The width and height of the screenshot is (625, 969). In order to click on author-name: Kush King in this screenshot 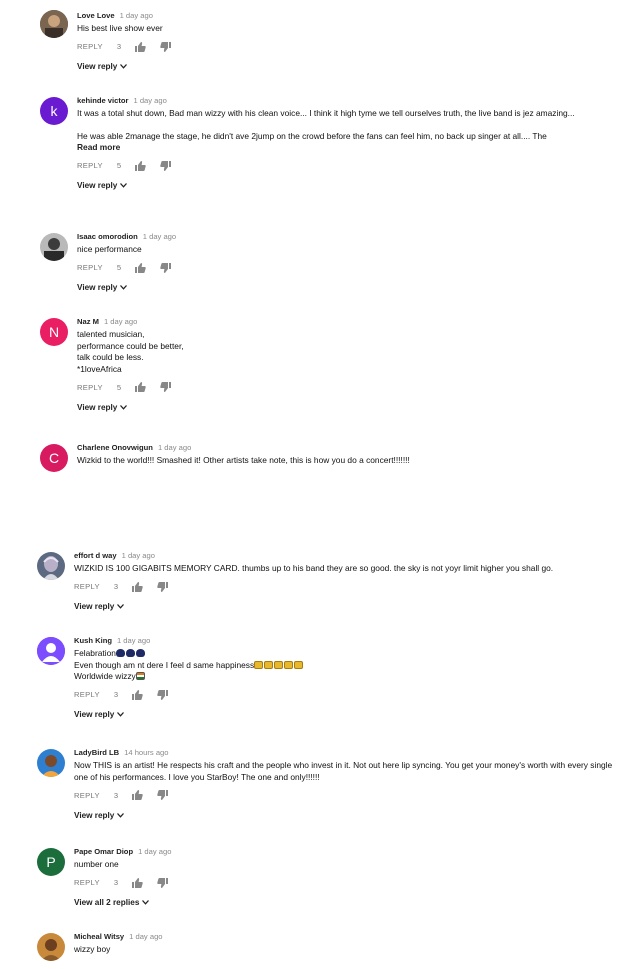, I will do `click(93, 640)`.